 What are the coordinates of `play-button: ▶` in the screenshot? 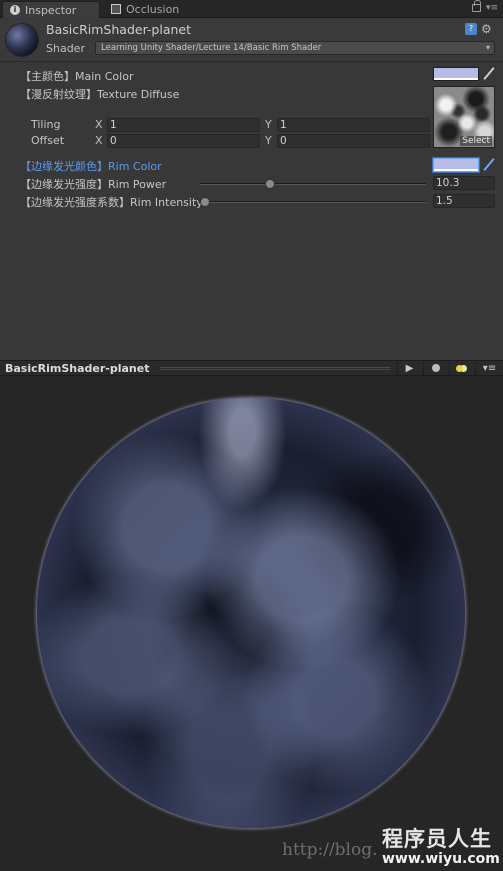 It's located at (409, 368).